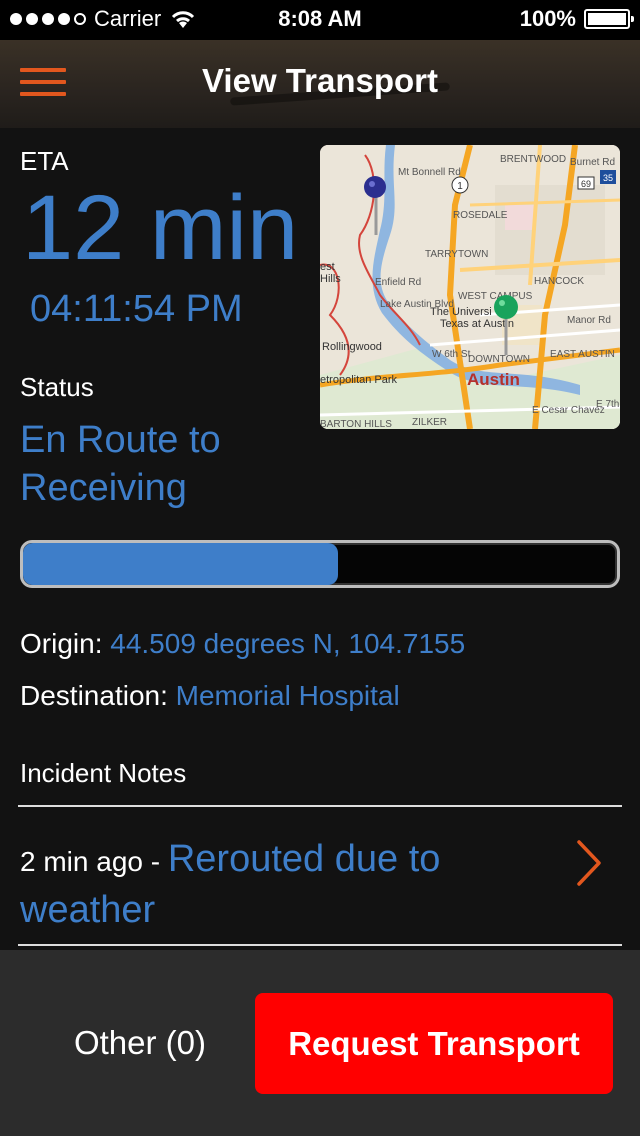 The height and width of the screenshot is (1136, 640). Describe the element at coordinates (477, 324) in the screenshot. I see `map-label-texas: Texas at Austin` at that location.